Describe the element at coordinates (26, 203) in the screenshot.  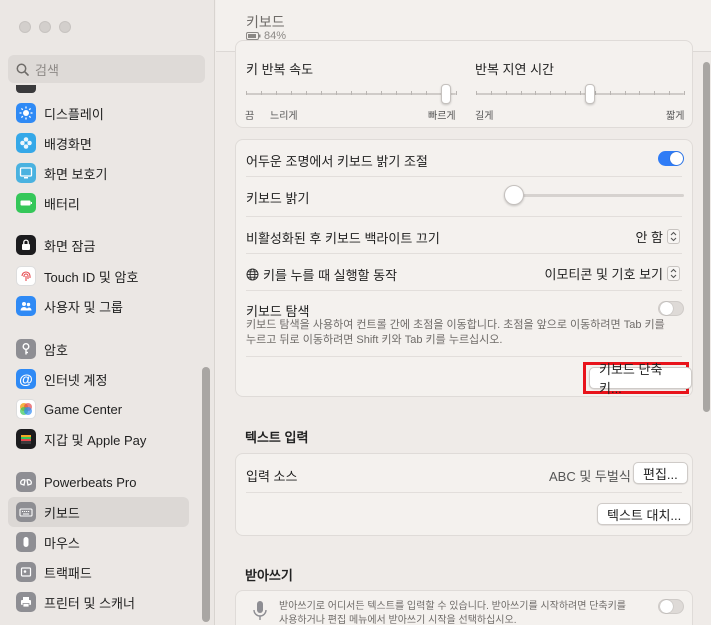
I see `battery-icon` at that location.